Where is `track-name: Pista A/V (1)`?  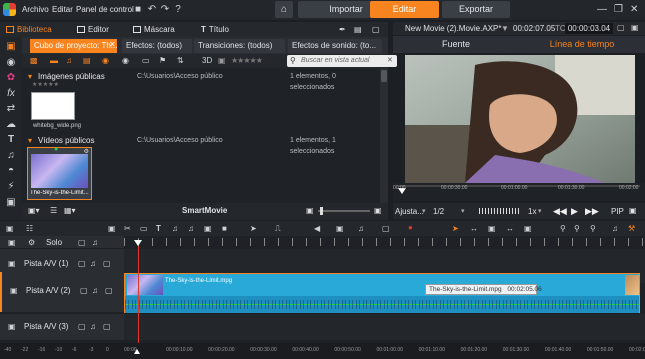 track-name: Pista A/V (1) is located at coordinates (46, 263).